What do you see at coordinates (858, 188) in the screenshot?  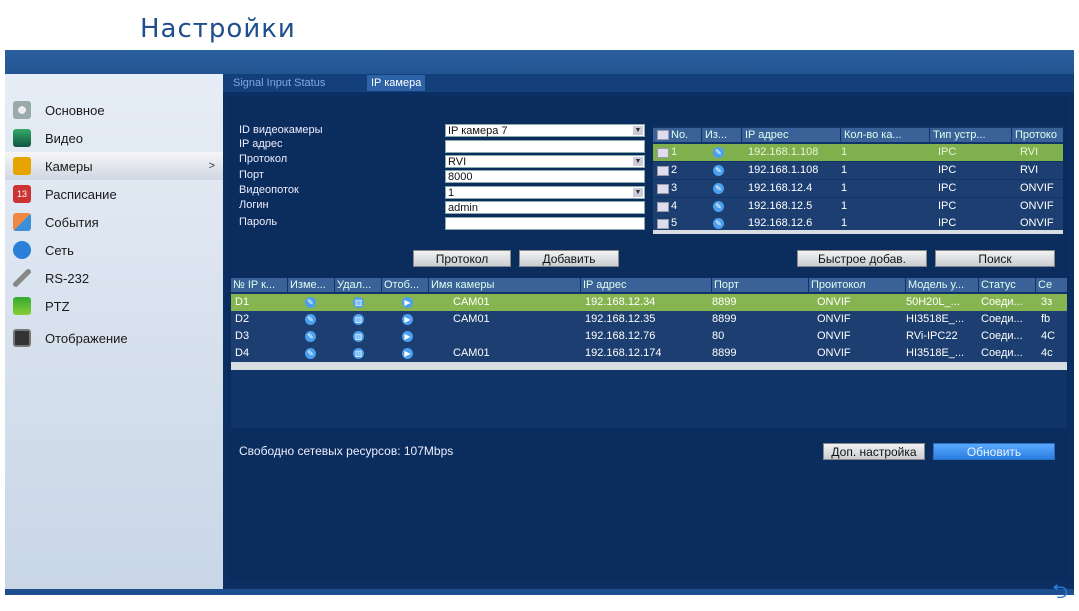 I see `table-row: 3 ✎ 192.168.12.4 1 IPC ONVIF` at bounding box center [858, 188].